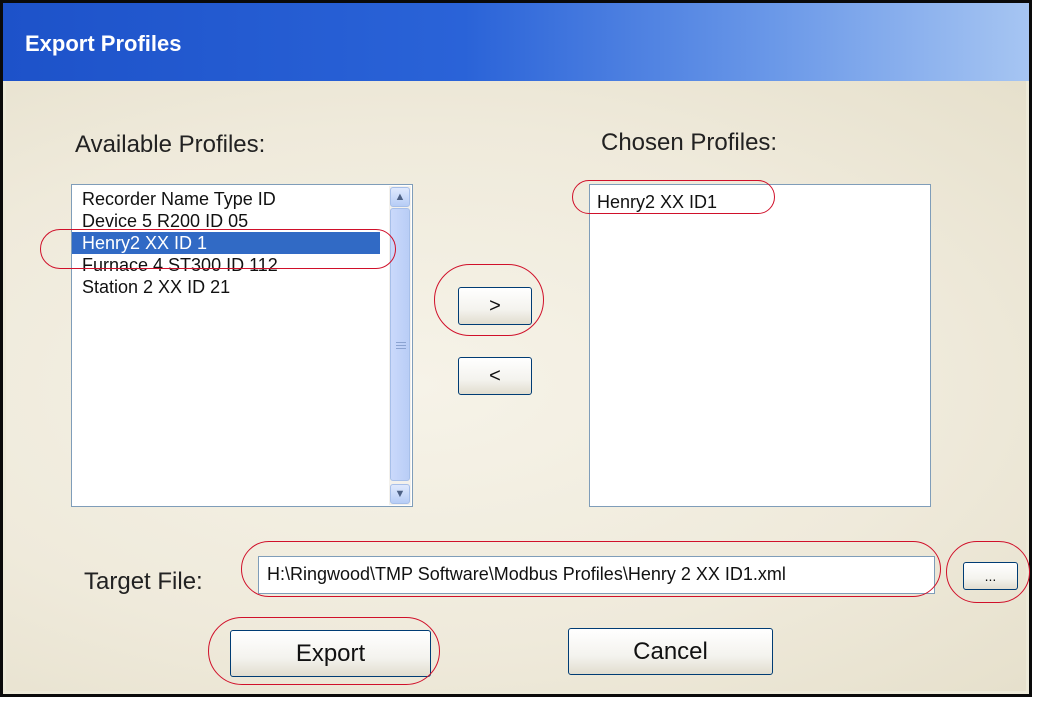  What do you see at coordinates (170, 144) in the screenshot?
I see `available-profiles-label: Available Profiles:` at bounding box center [170, 144].